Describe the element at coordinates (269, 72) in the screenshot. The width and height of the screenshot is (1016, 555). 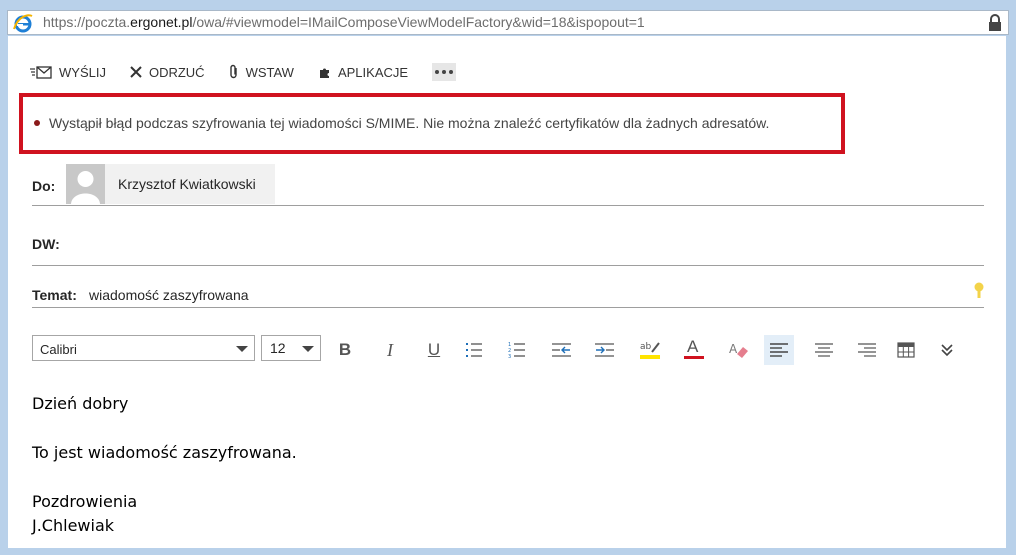
I see `insert-label: WSTAW` at that location.